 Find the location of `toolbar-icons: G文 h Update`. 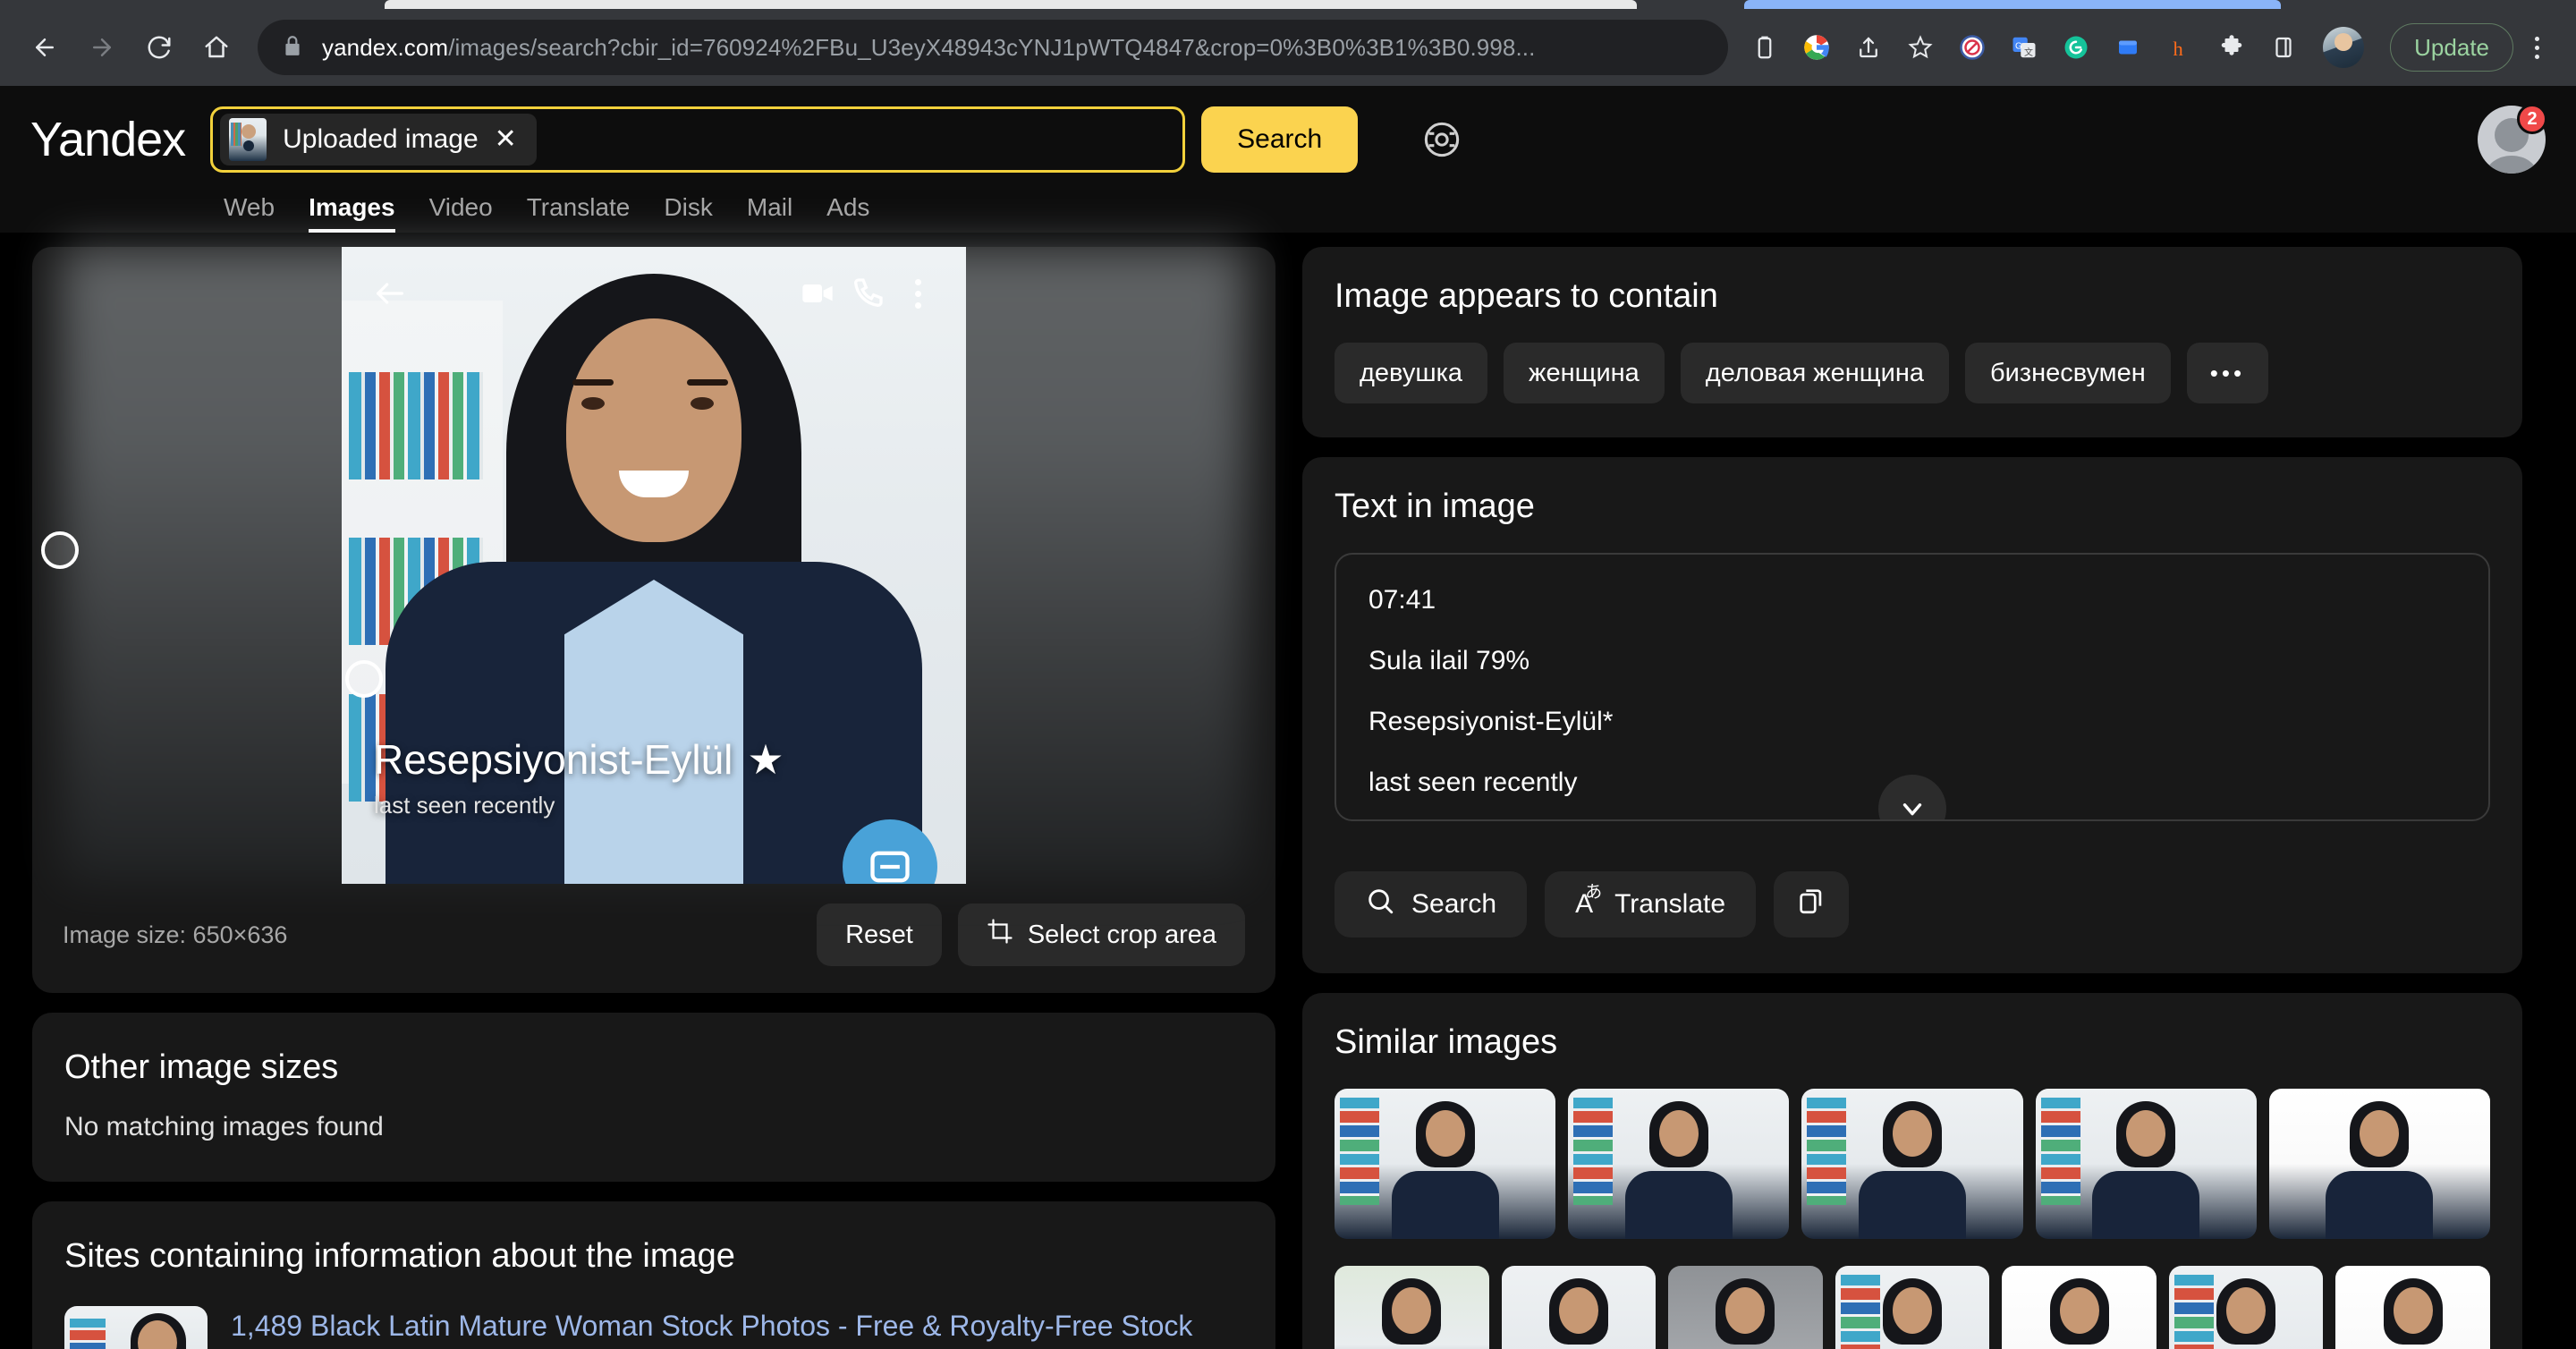

toolbar-icons: G文 h Update is located at coordinates (2148, 47).